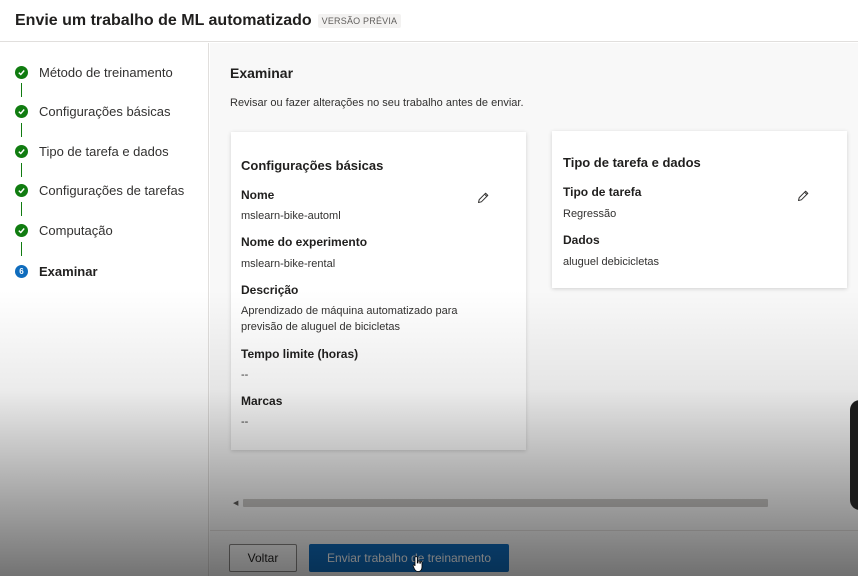 This screenshot has height=576, width=858. I want to click on step-task-type-data: Tipo de tarefa e dados, so click(92, 151).